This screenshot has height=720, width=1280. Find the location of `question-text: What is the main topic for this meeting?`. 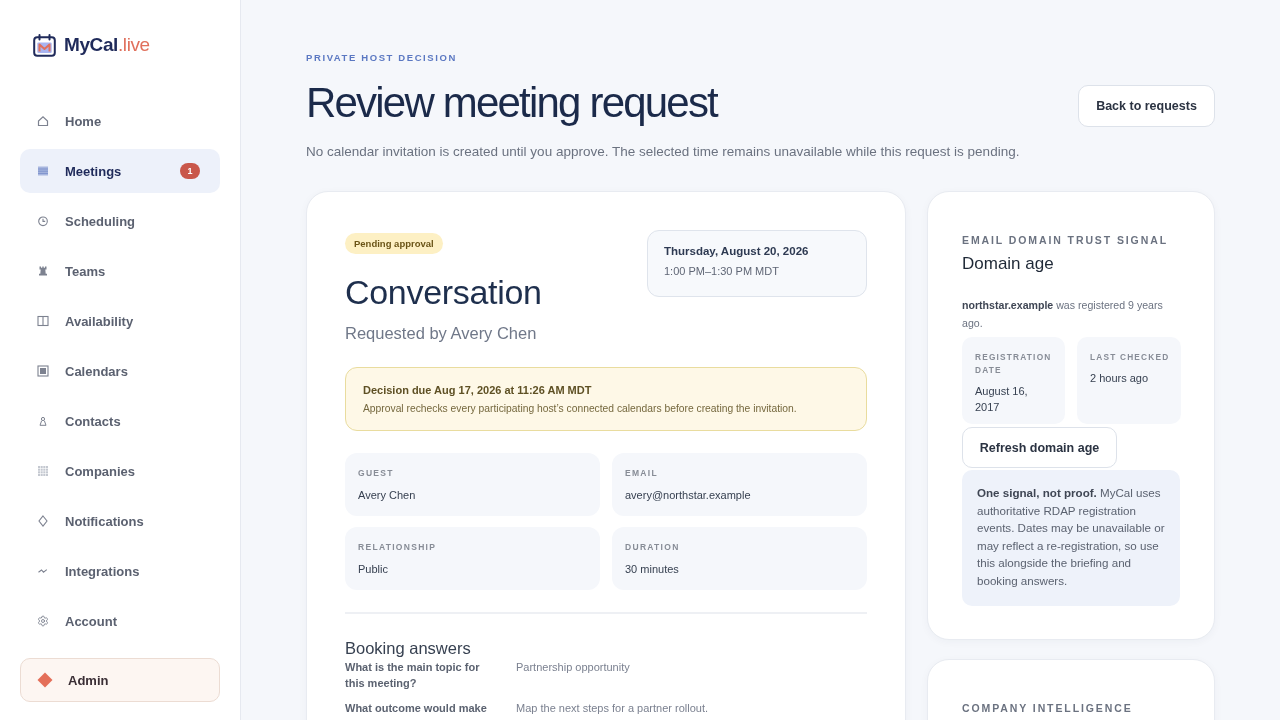

question-text: What is the main topic for this meeting? is located at coordinates (413, 675).